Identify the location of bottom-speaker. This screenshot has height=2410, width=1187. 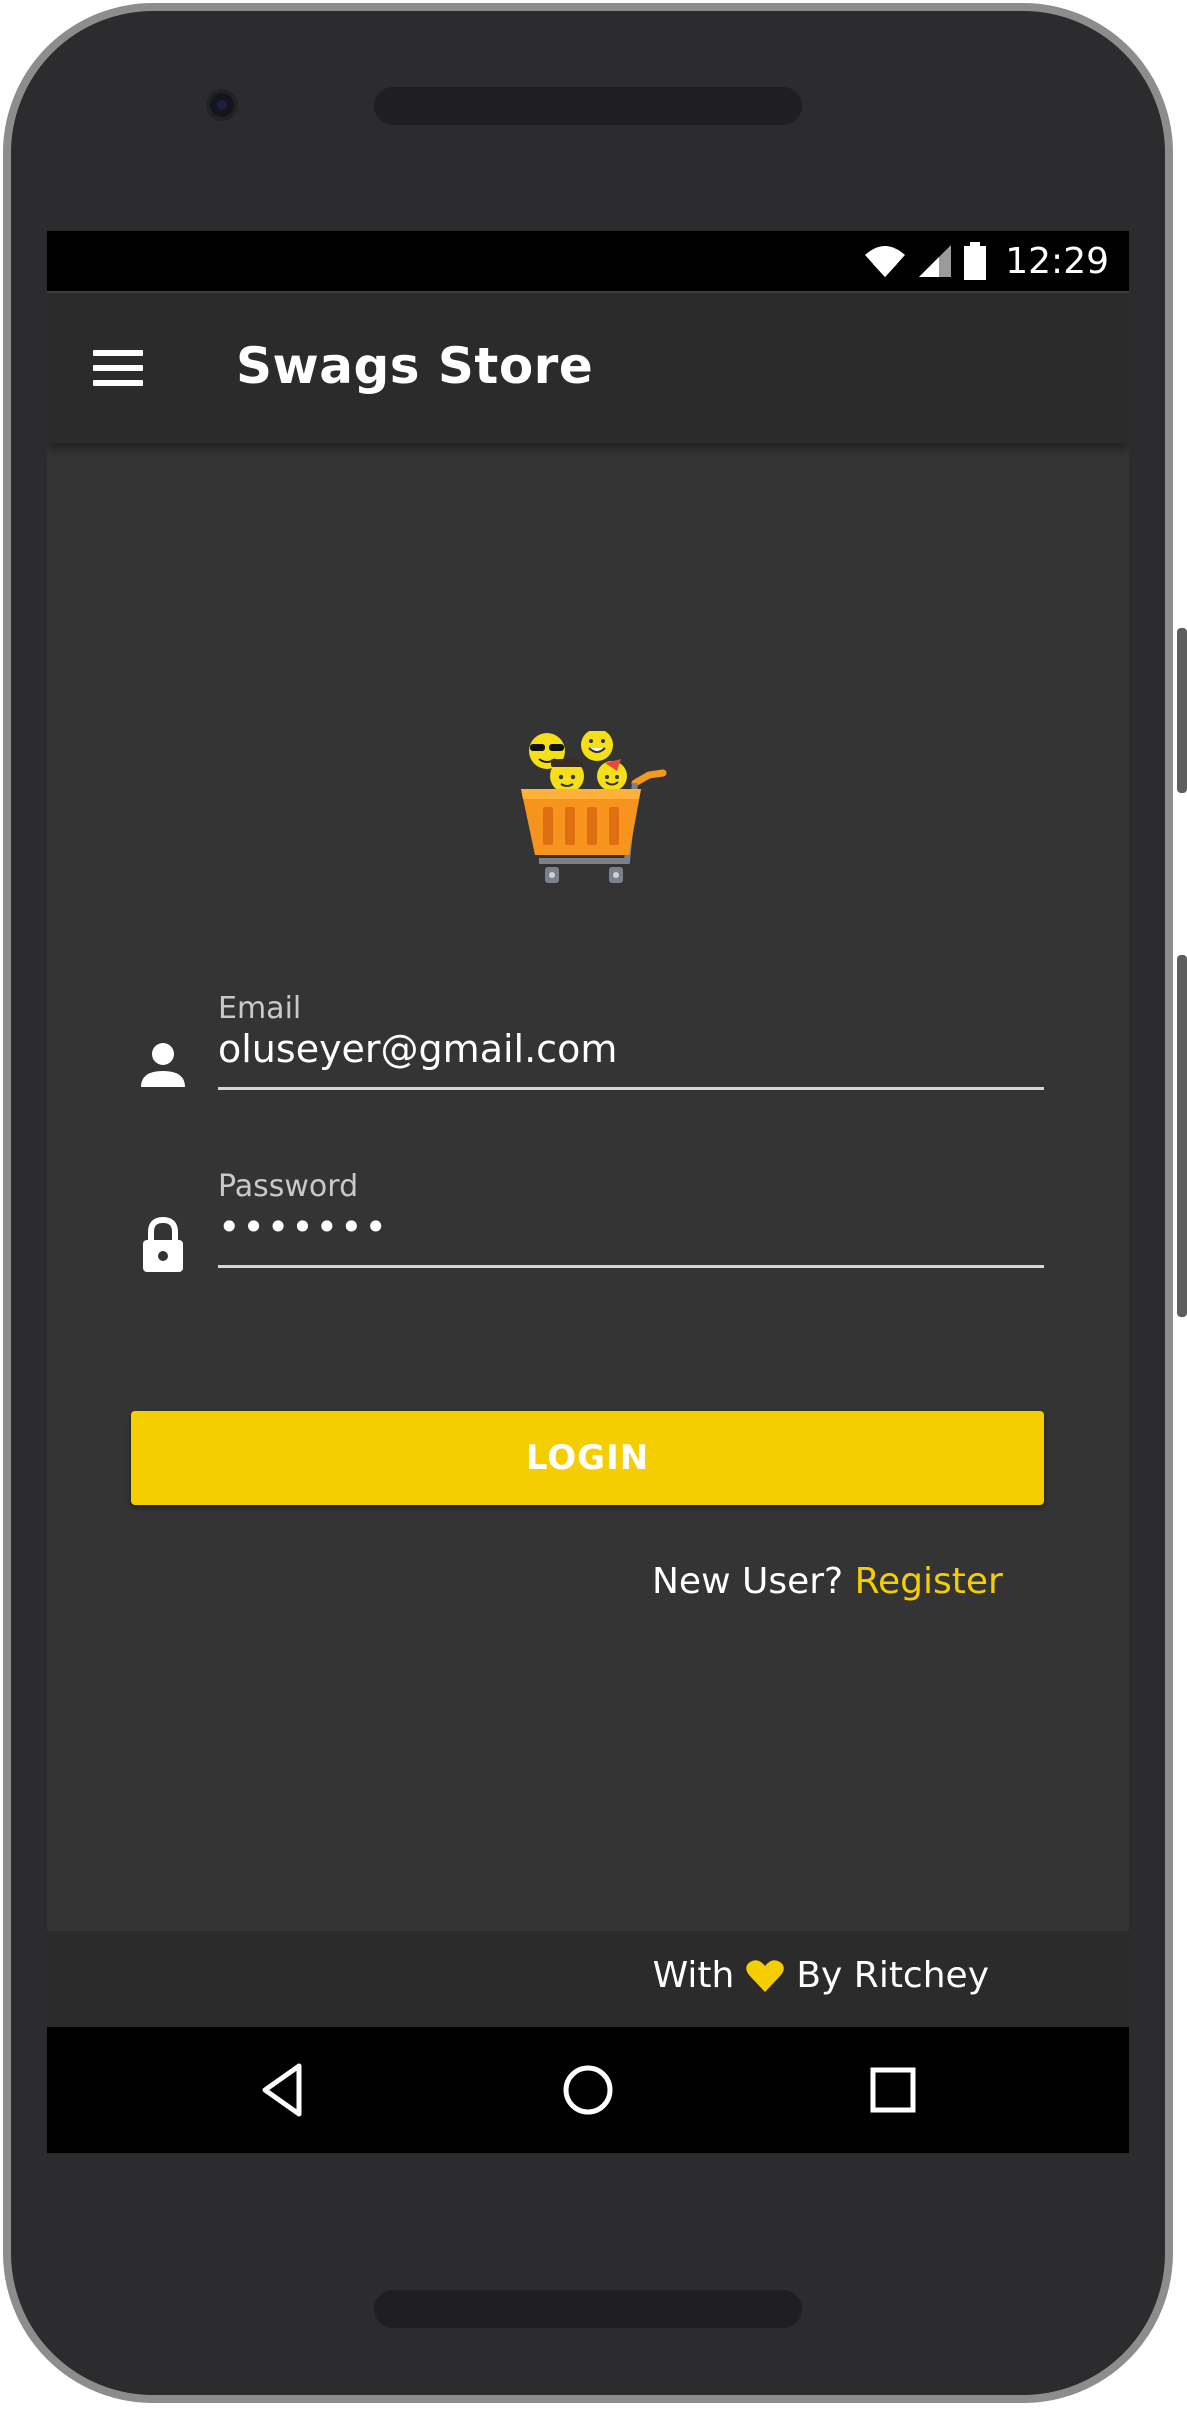
(588, 2309).